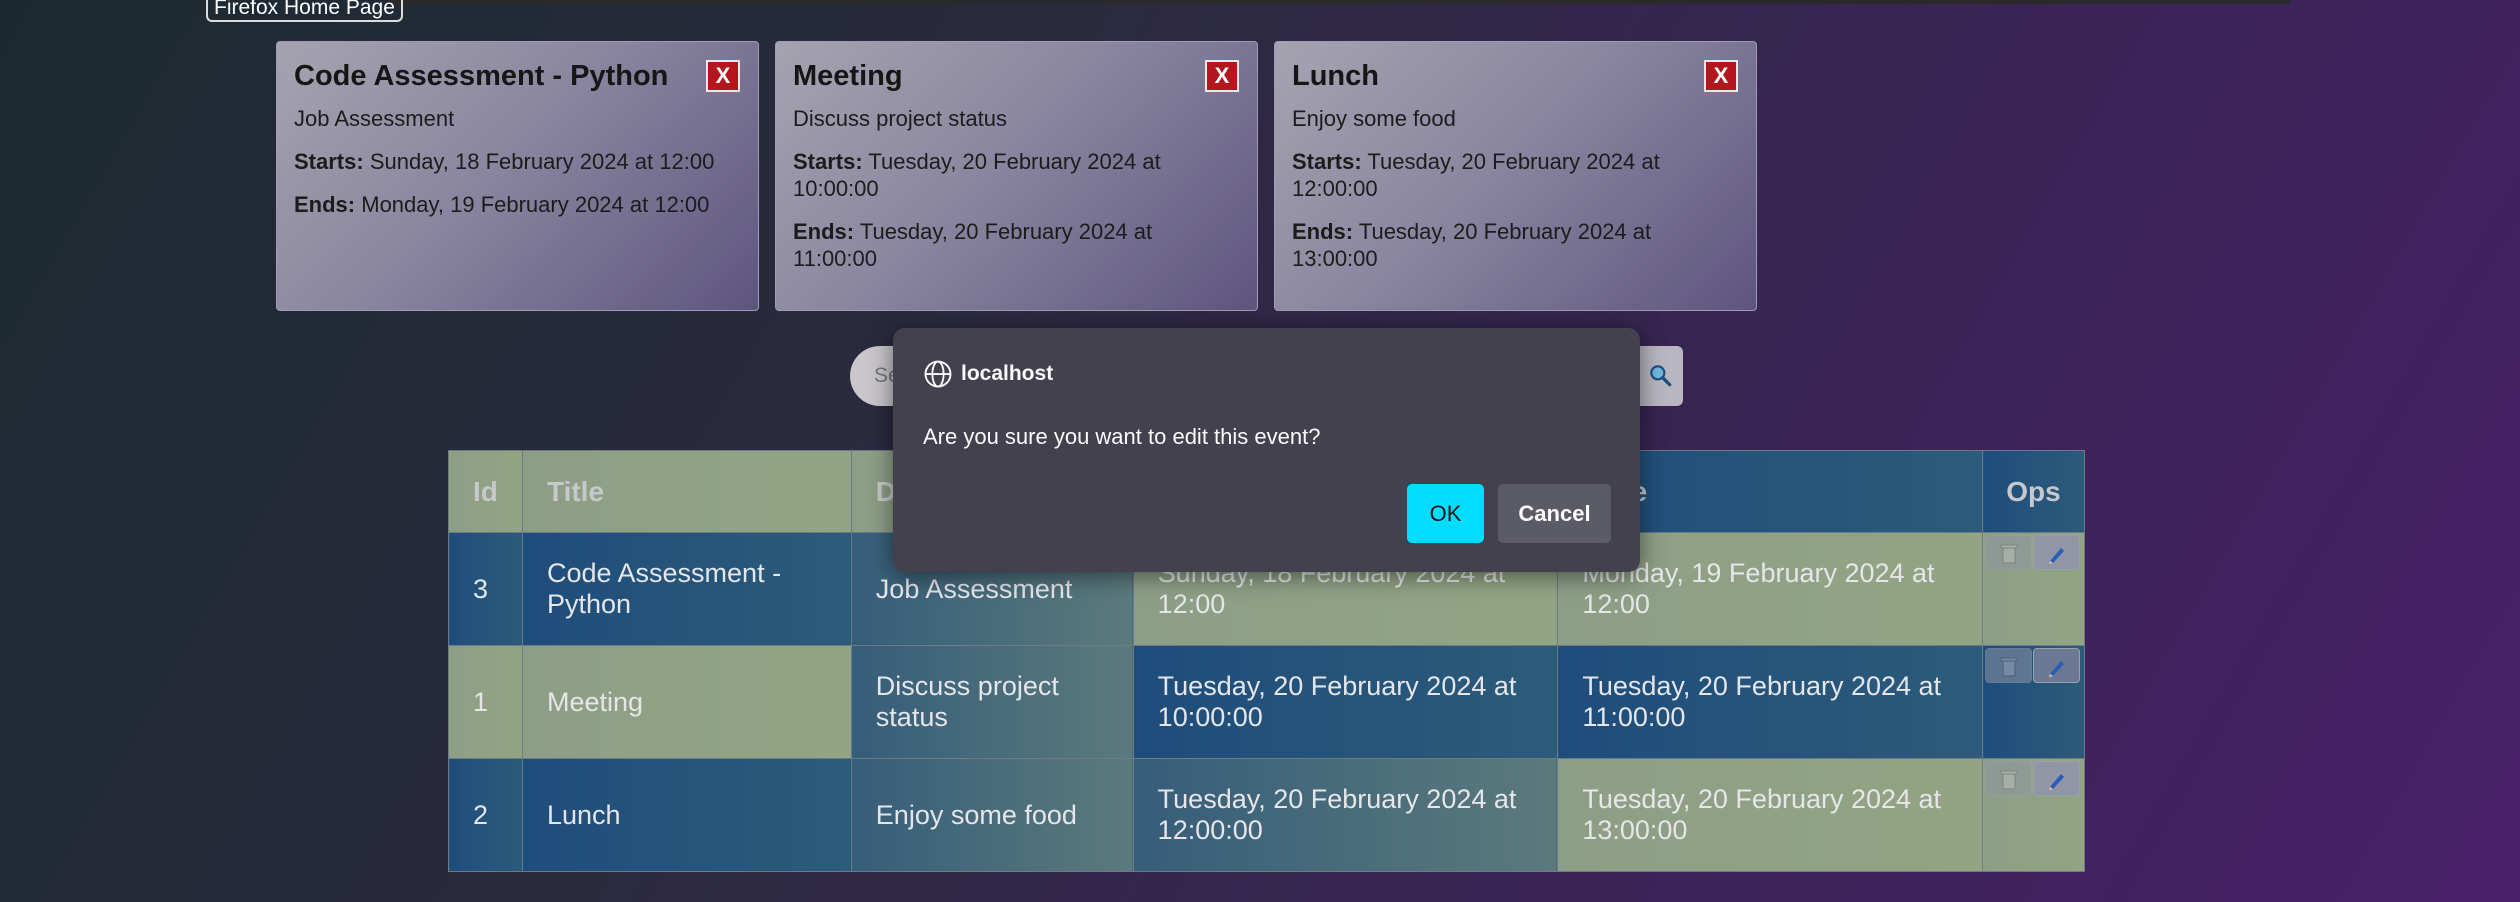  Describe the element at coordinates (481, 76) in the screenshot. I see `event-card-title: Code Assessment - Python` at that location.